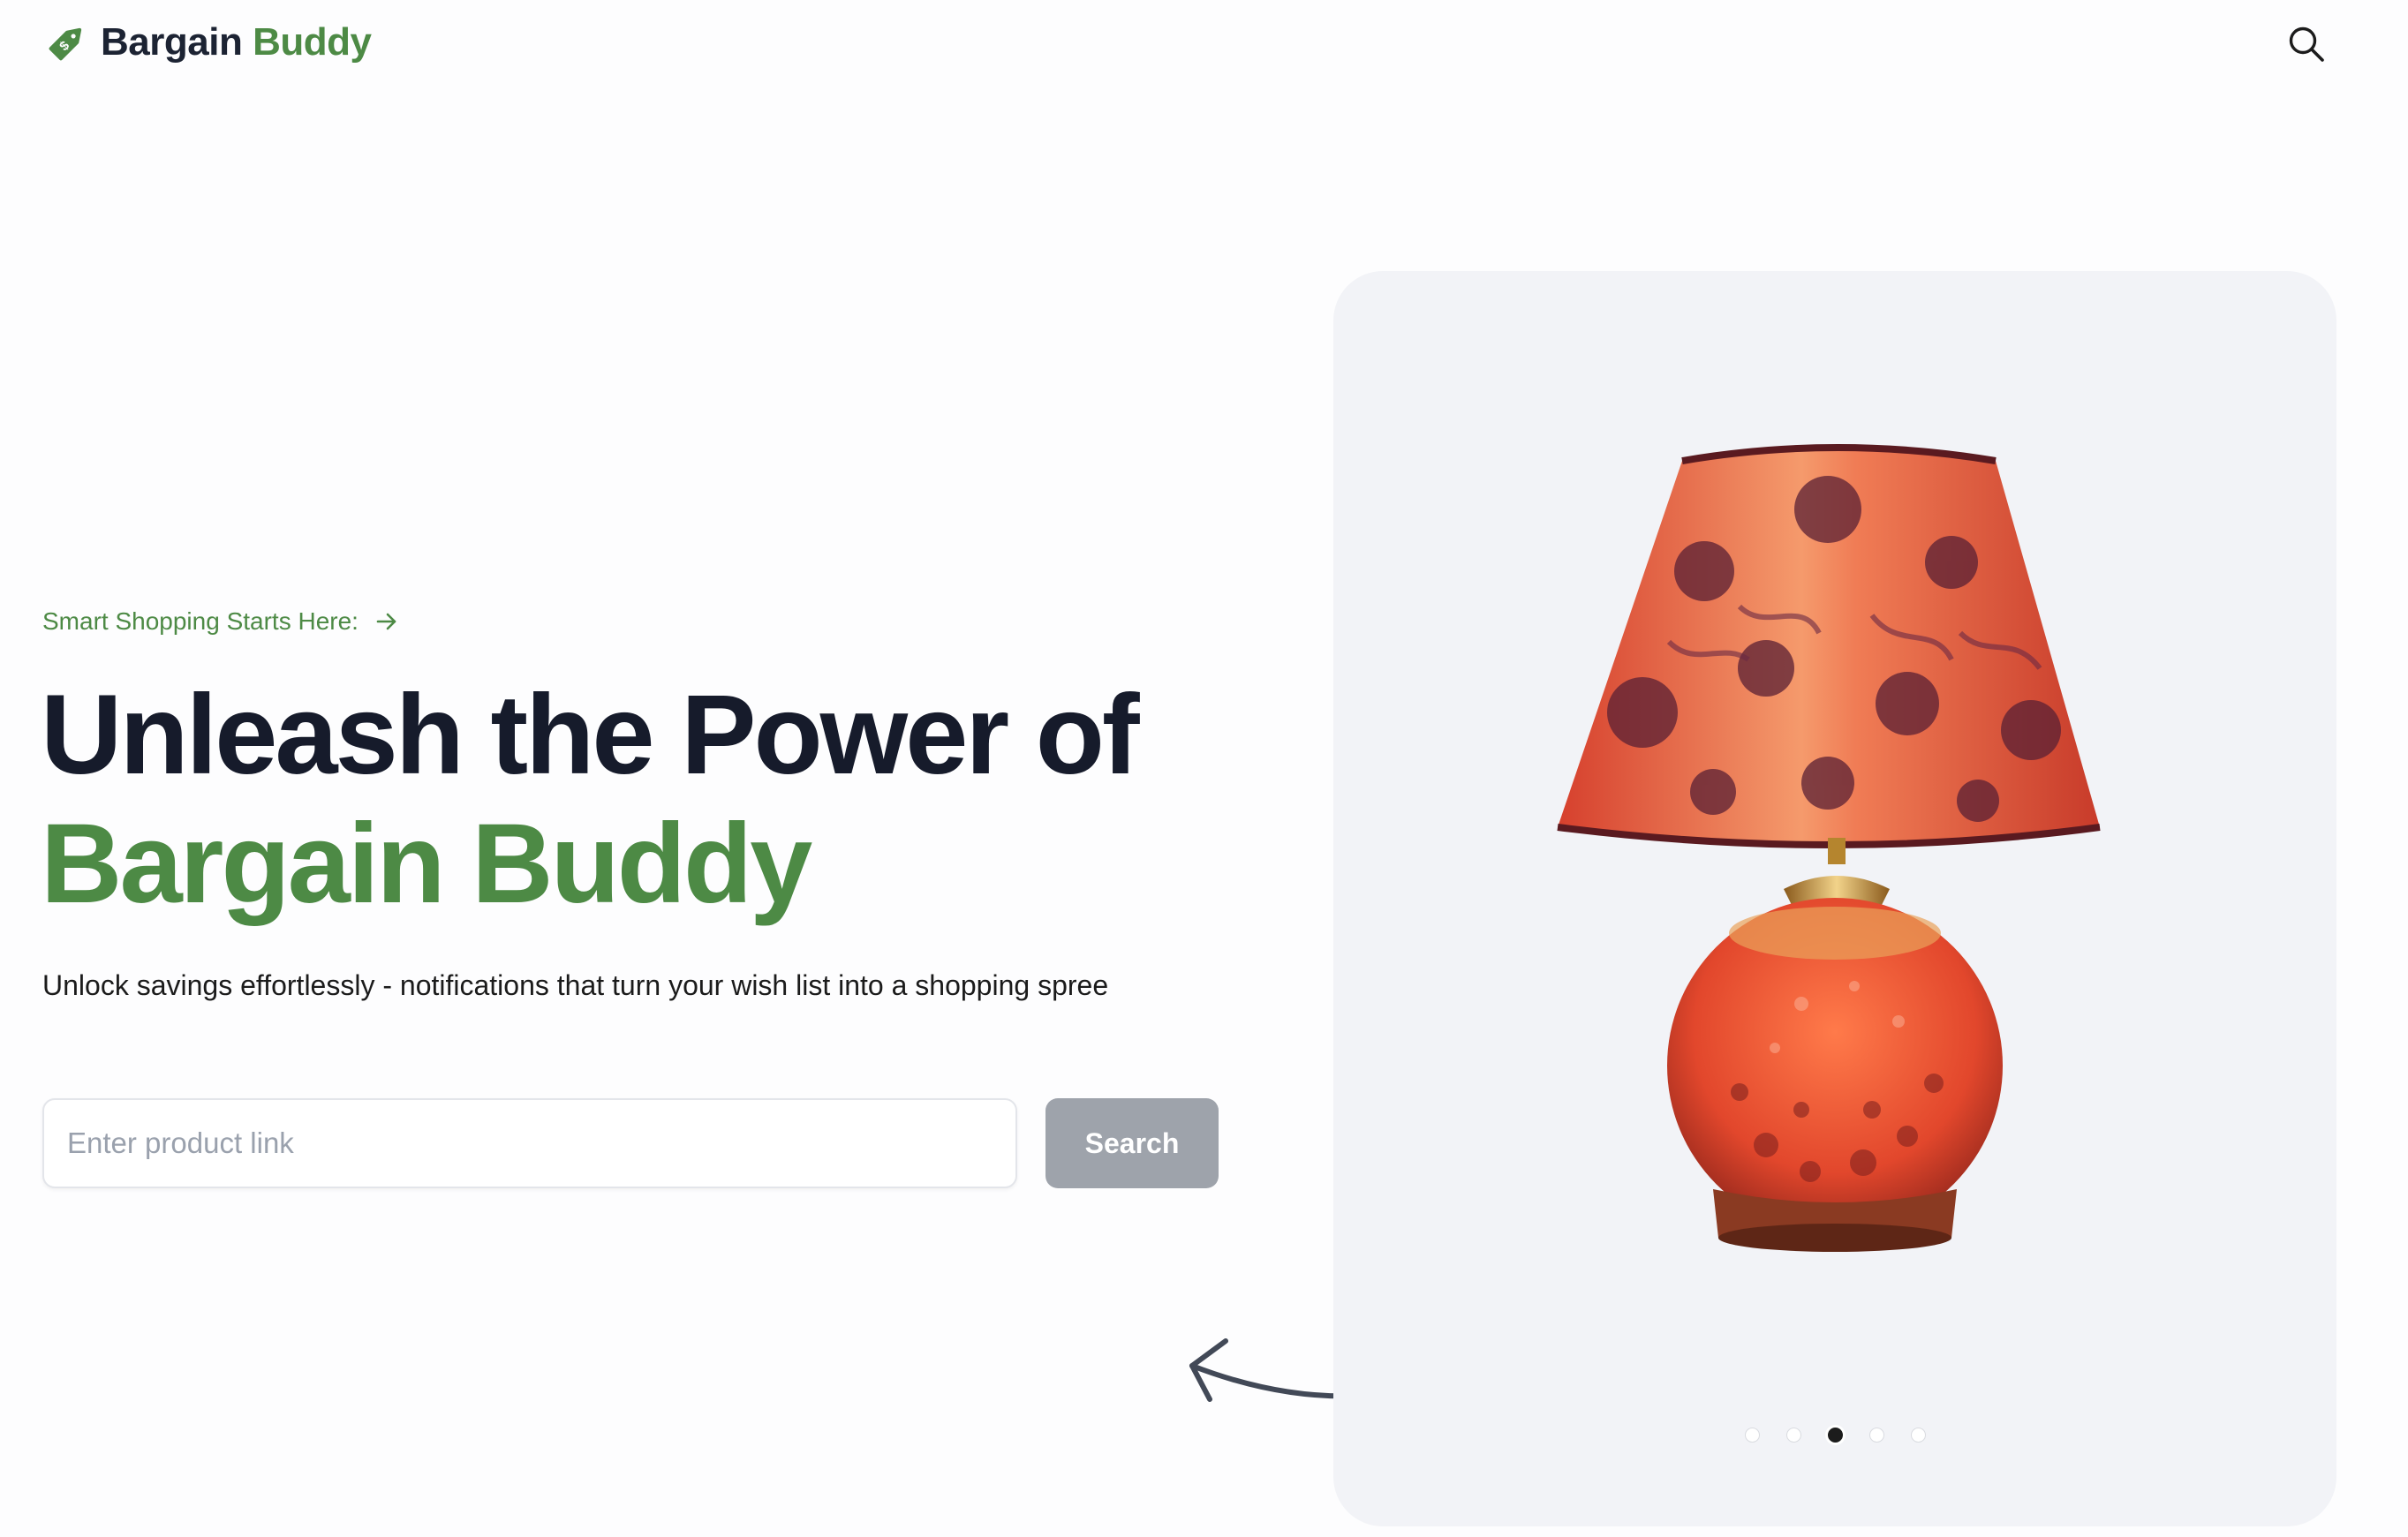  I want to click on headline-line-2: Bargain Buddy, so click(427, 864).